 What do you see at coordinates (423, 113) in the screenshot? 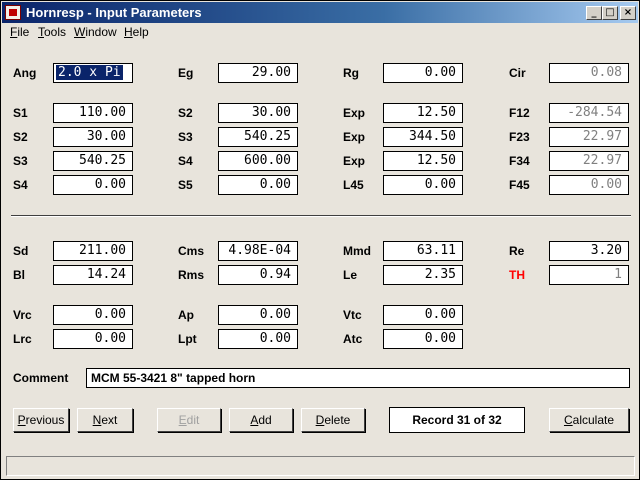
I see `exp-field-1: 12.50` at bounding box center [423, 113].